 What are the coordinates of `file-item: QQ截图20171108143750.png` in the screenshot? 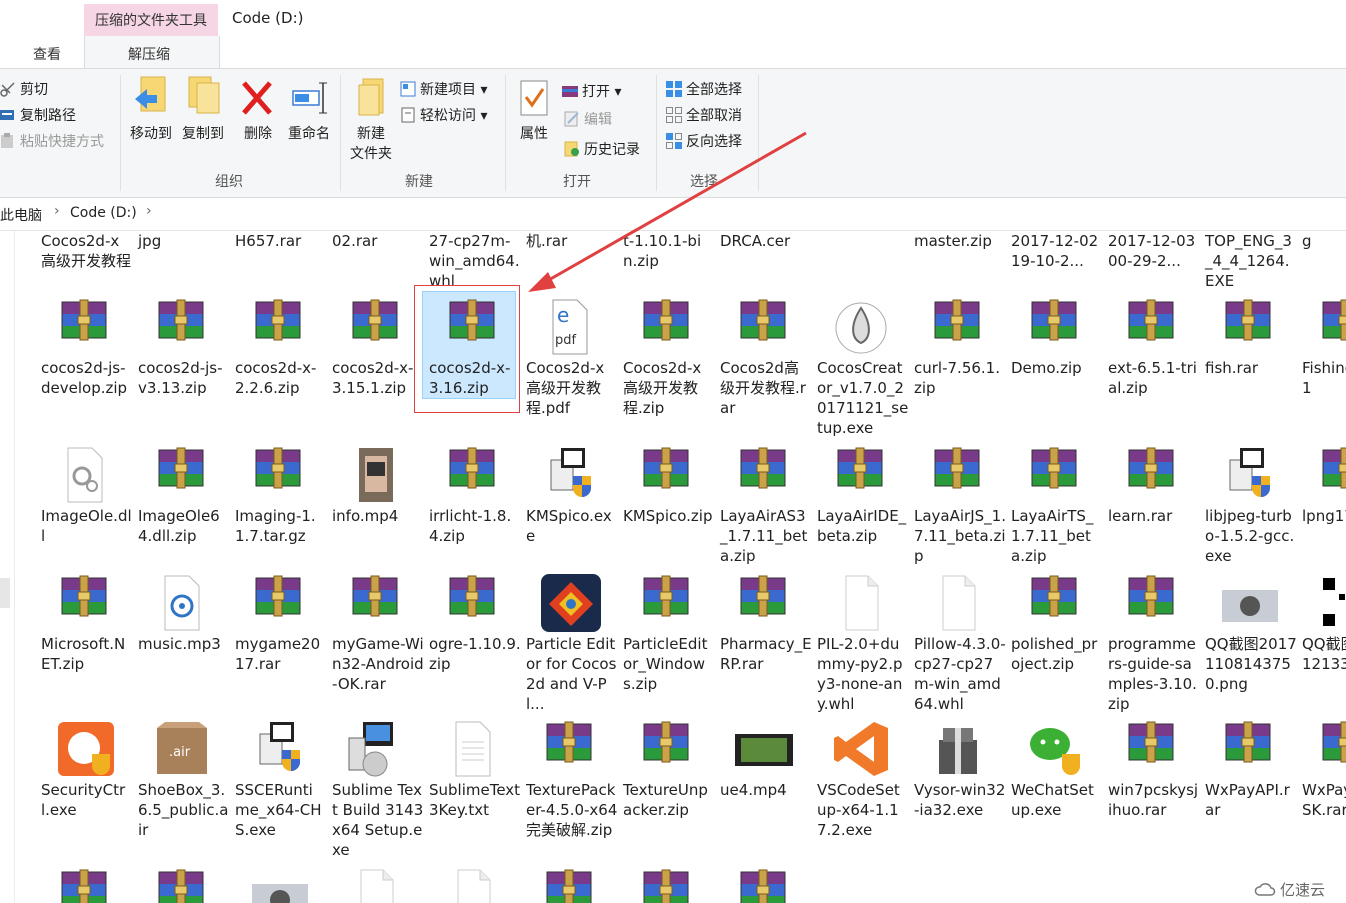 It's located at (1250, 639).